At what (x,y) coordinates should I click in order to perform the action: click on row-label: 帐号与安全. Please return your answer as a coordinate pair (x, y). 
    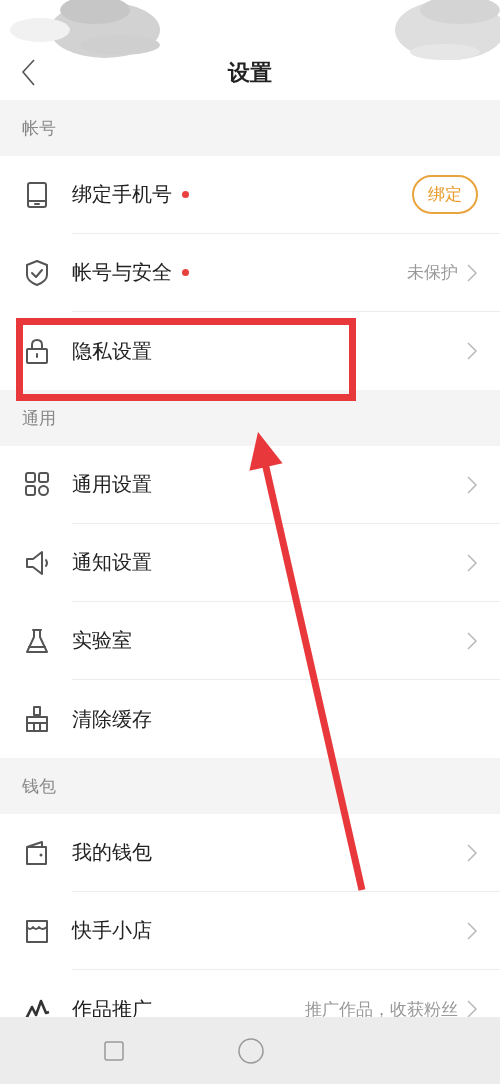
    Looking at the image, I should click on (122, 272).